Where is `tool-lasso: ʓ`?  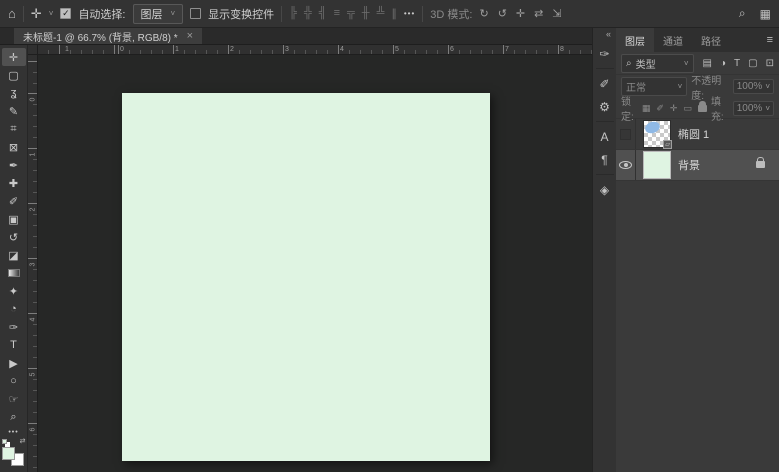 tool-lasso: ʓ is located at coordinates (14, 93).